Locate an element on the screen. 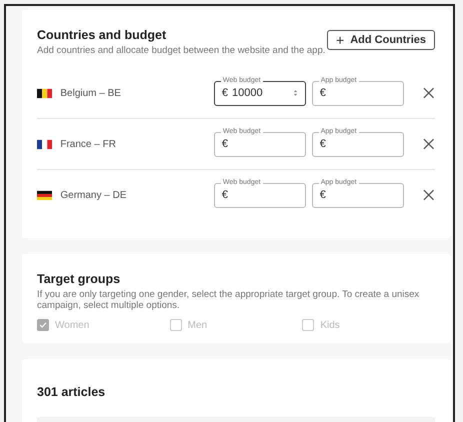 This screenshot has width=463, height=422. spinner-arrows-icon is located at coordinates (295, 93).